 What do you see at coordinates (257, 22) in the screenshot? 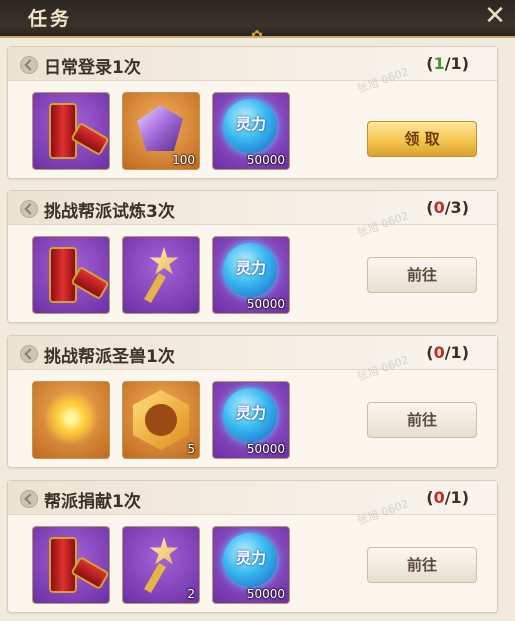
I see `window-header: 任务 ✿ ✕` at bounding box center [257, 22].